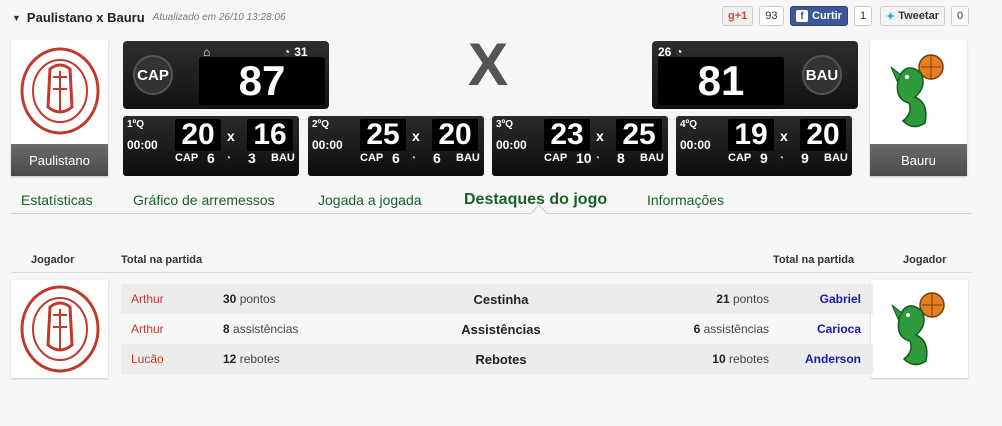 This screenshot has width=1002, height=426. I want to click on tab-informacoes: Informações, so click(685, 200).